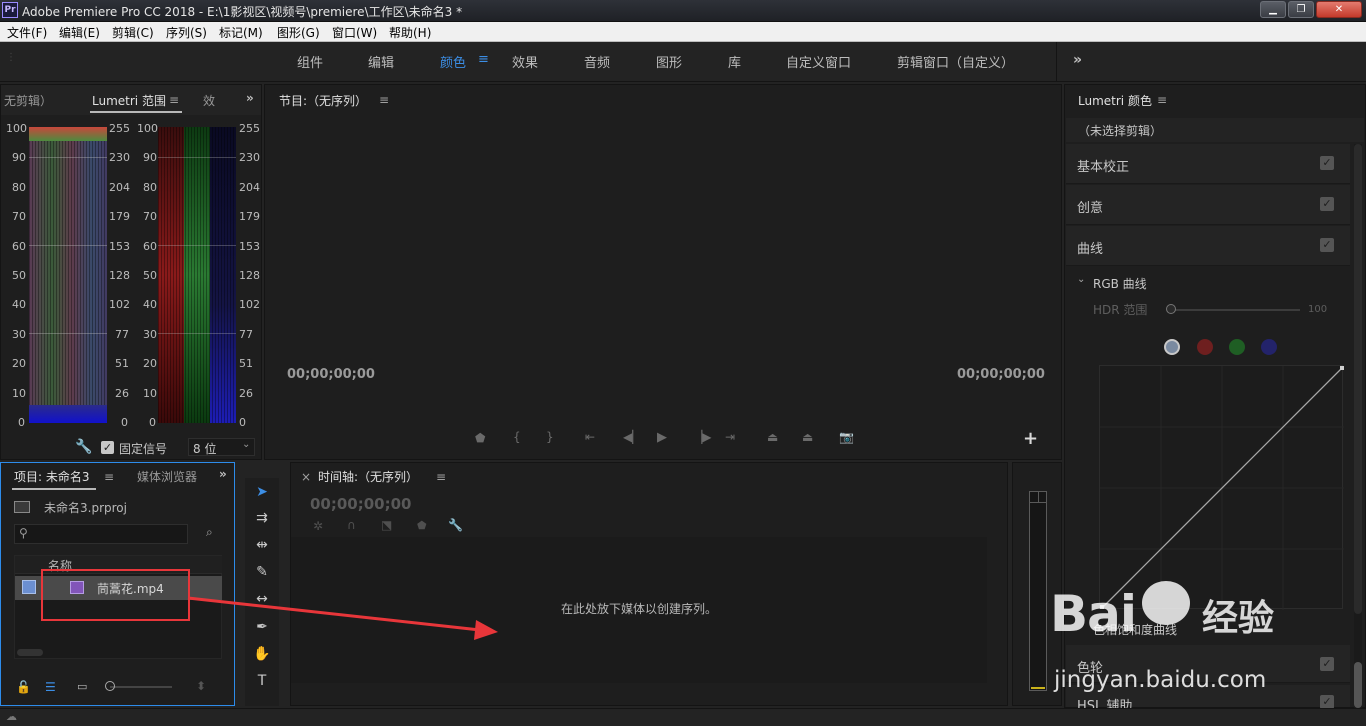 The height and width of the screenshot is (726, 1366). I want to click on lift-icon: ⏏, so click(772, 437).